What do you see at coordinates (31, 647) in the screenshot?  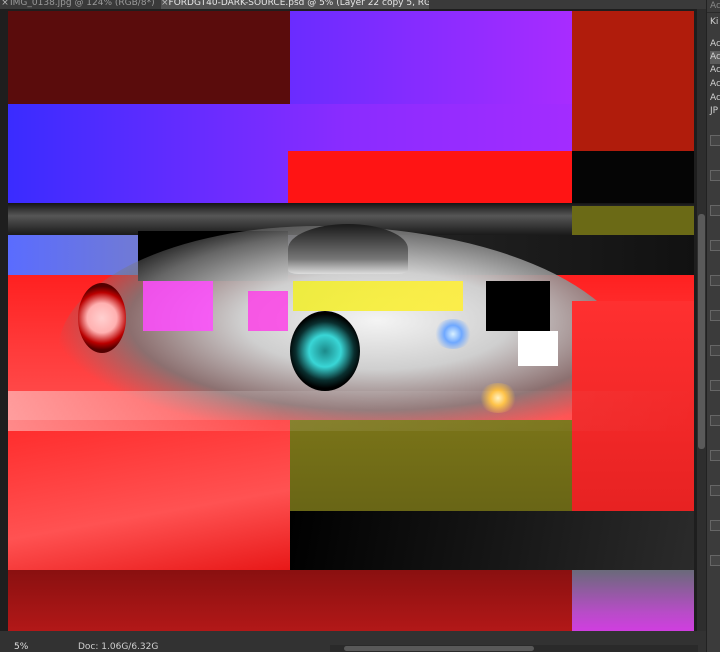 I see `zoom-level: 5%` at bounding box center [31, 647].